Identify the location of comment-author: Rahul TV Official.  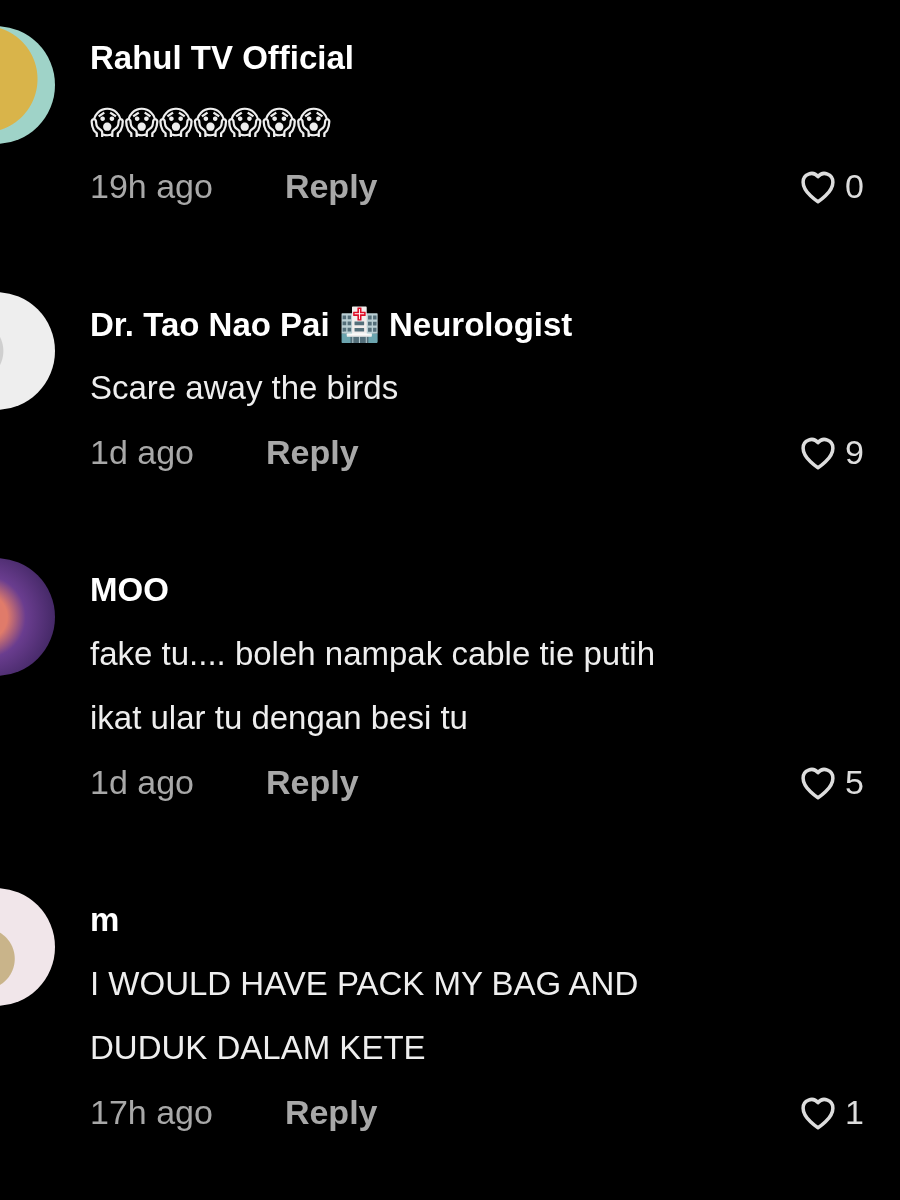
(222, 58).